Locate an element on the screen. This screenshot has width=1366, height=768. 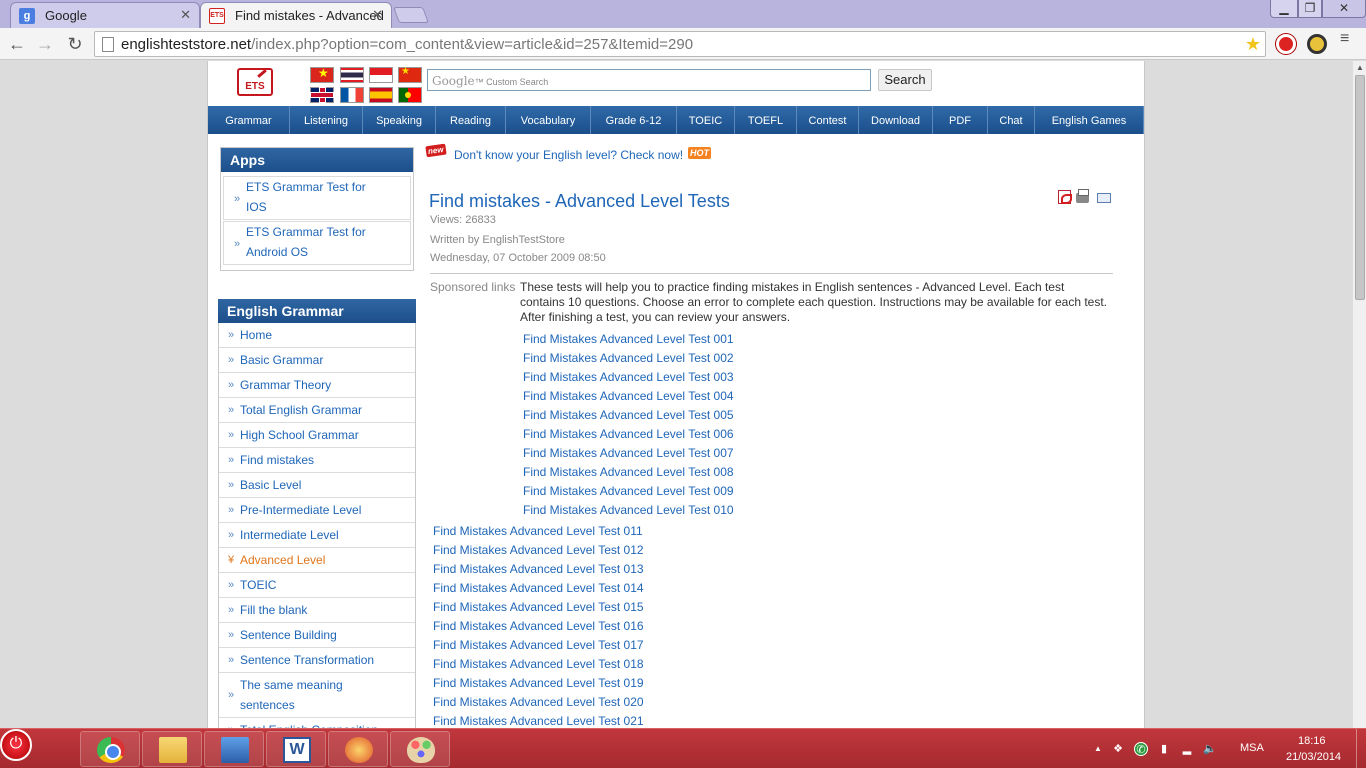
test-link: Find Mistakes Advanced Level Test 014 is located at coordinates (538, 588).